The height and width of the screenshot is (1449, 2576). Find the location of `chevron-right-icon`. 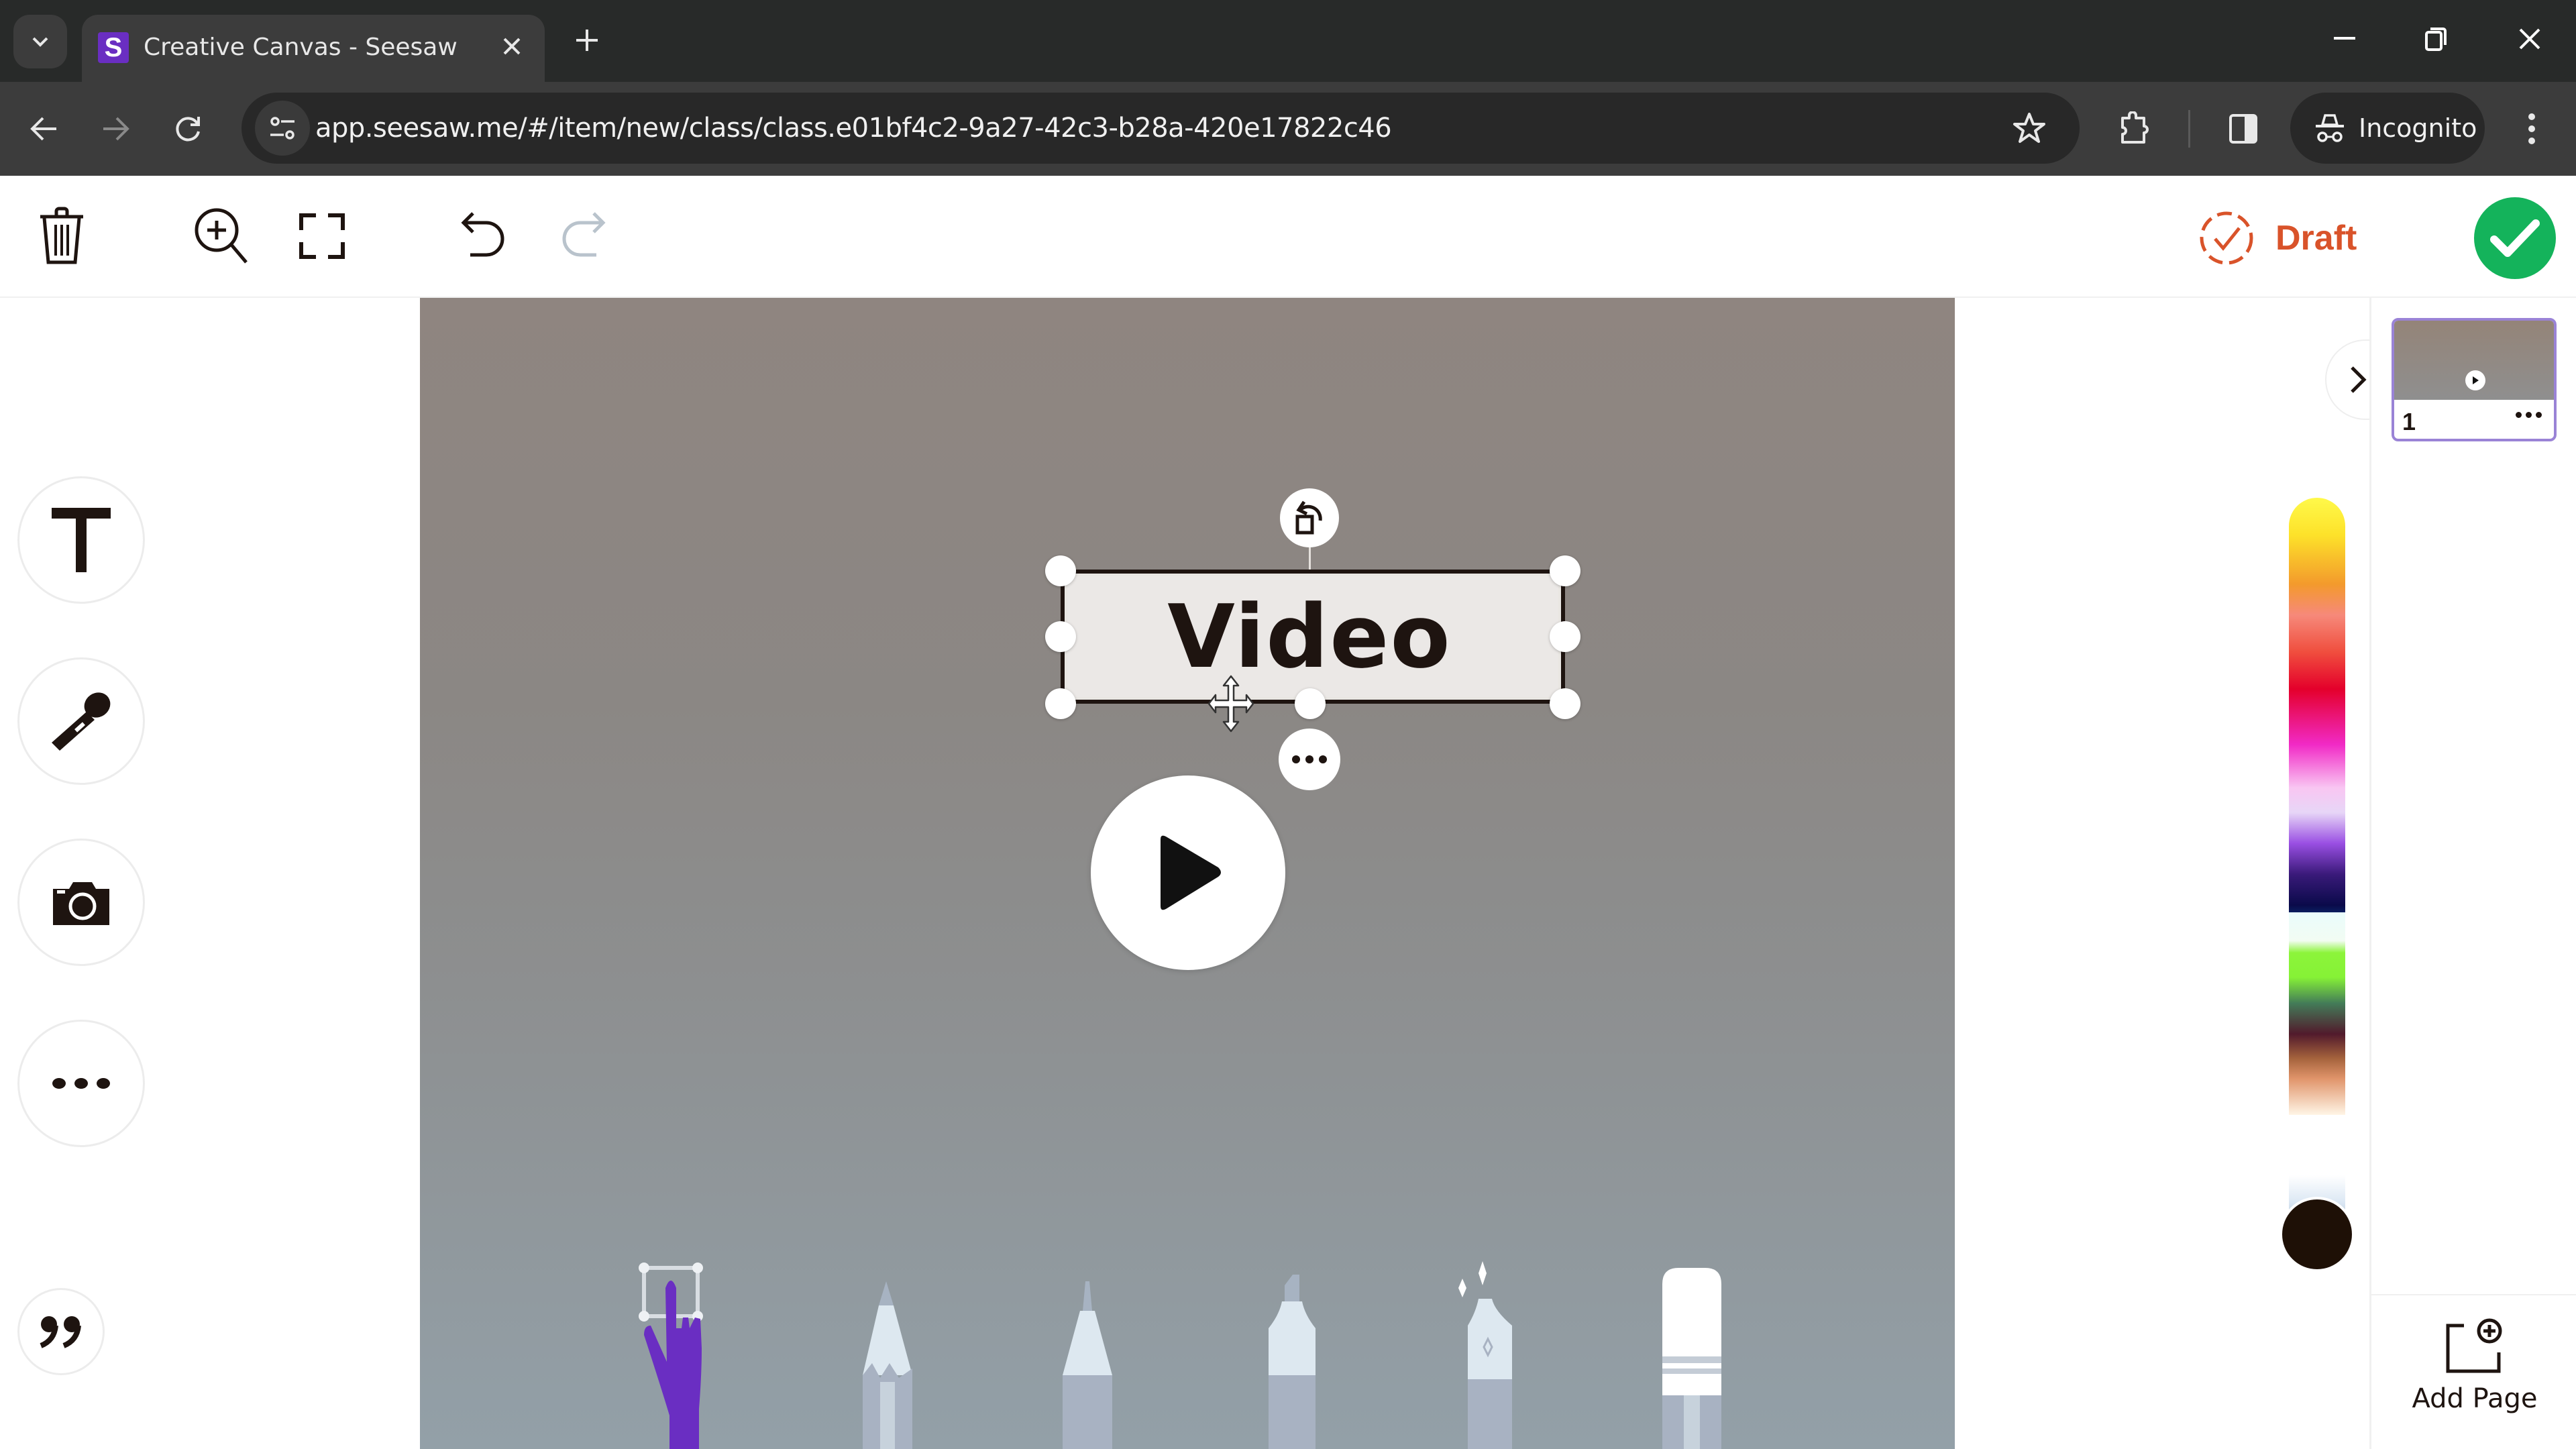

chevron-right-icon is located at coordinates (2359, 379).